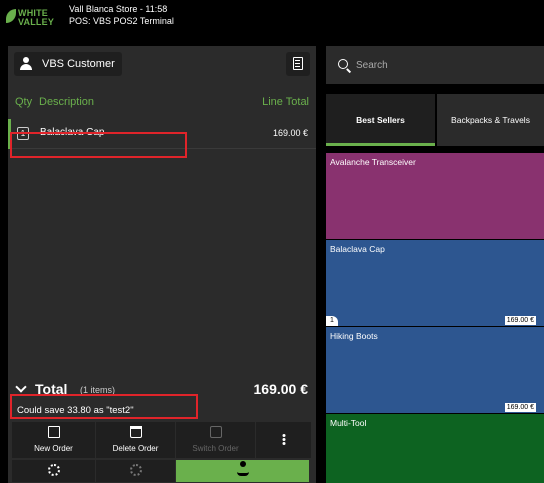 The width and height of the screenshot is (544, 483). I want to click on search-input, so click(446, 65).